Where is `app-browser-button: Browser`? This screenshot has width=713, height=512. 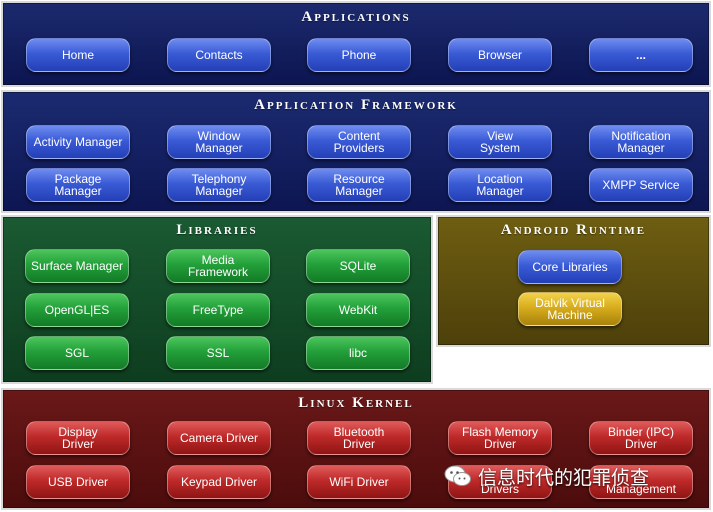 app-browser-button: Browser is located at coordinates (500, 55).